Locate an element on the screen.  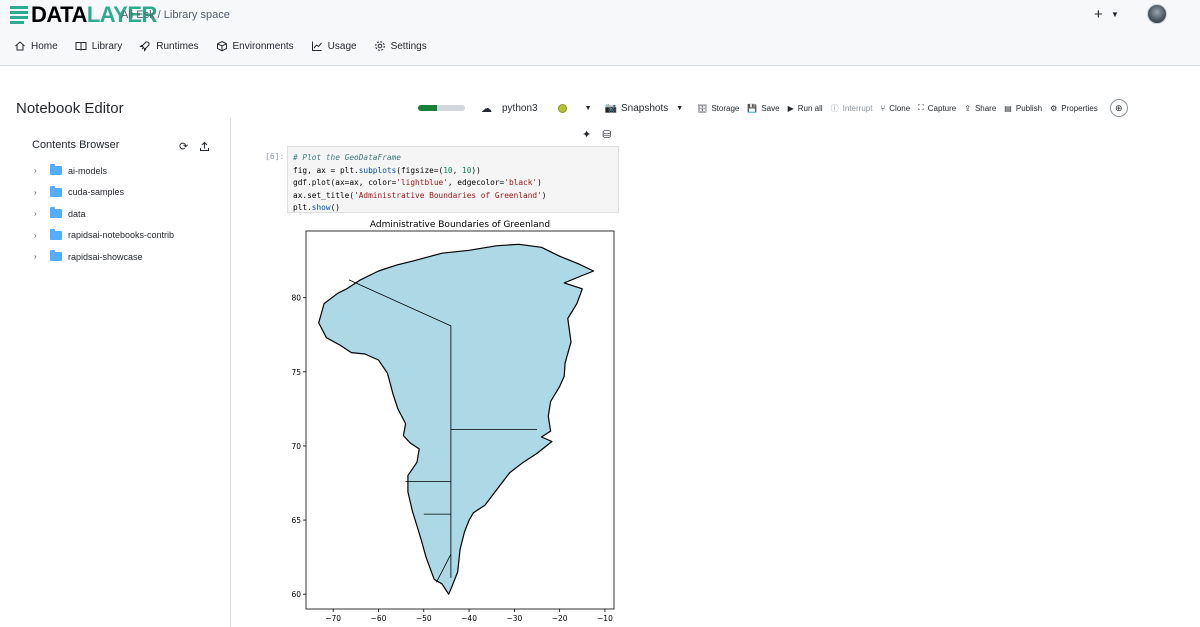
publish-button: ▤ Publish is located at coordinates (1023, 108).